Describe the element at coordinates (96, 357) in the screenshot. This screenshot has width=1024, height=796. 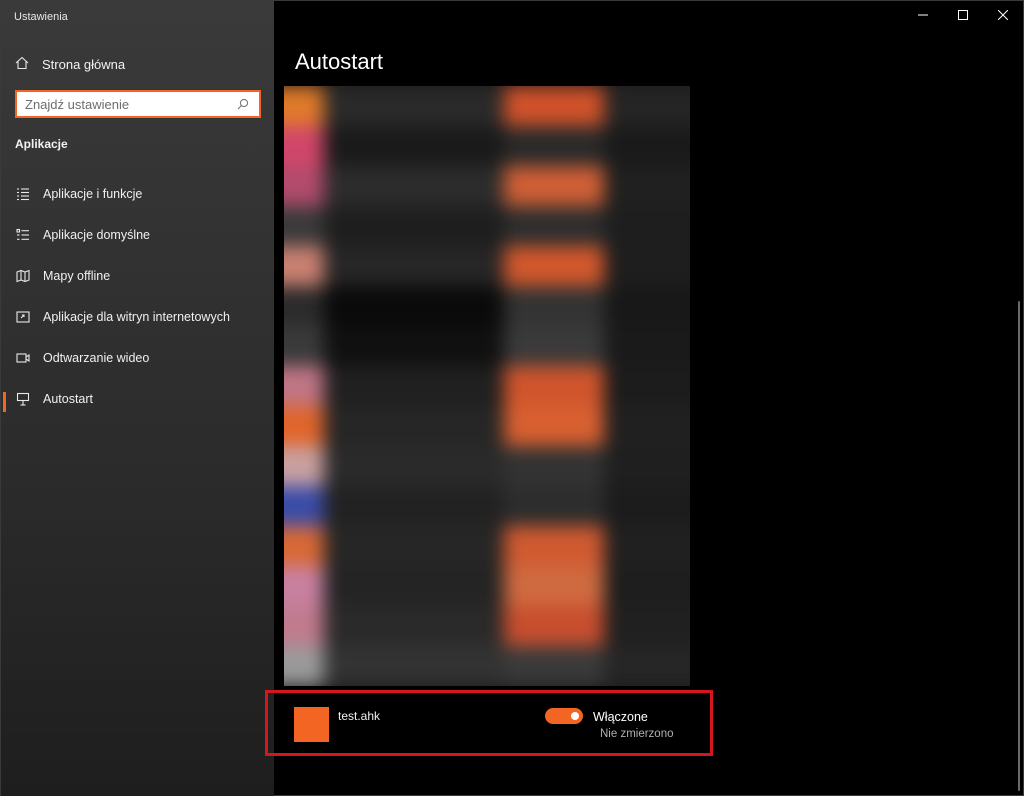
I see `sidebar-item-label: Odtwarzanie wideo` at that location.